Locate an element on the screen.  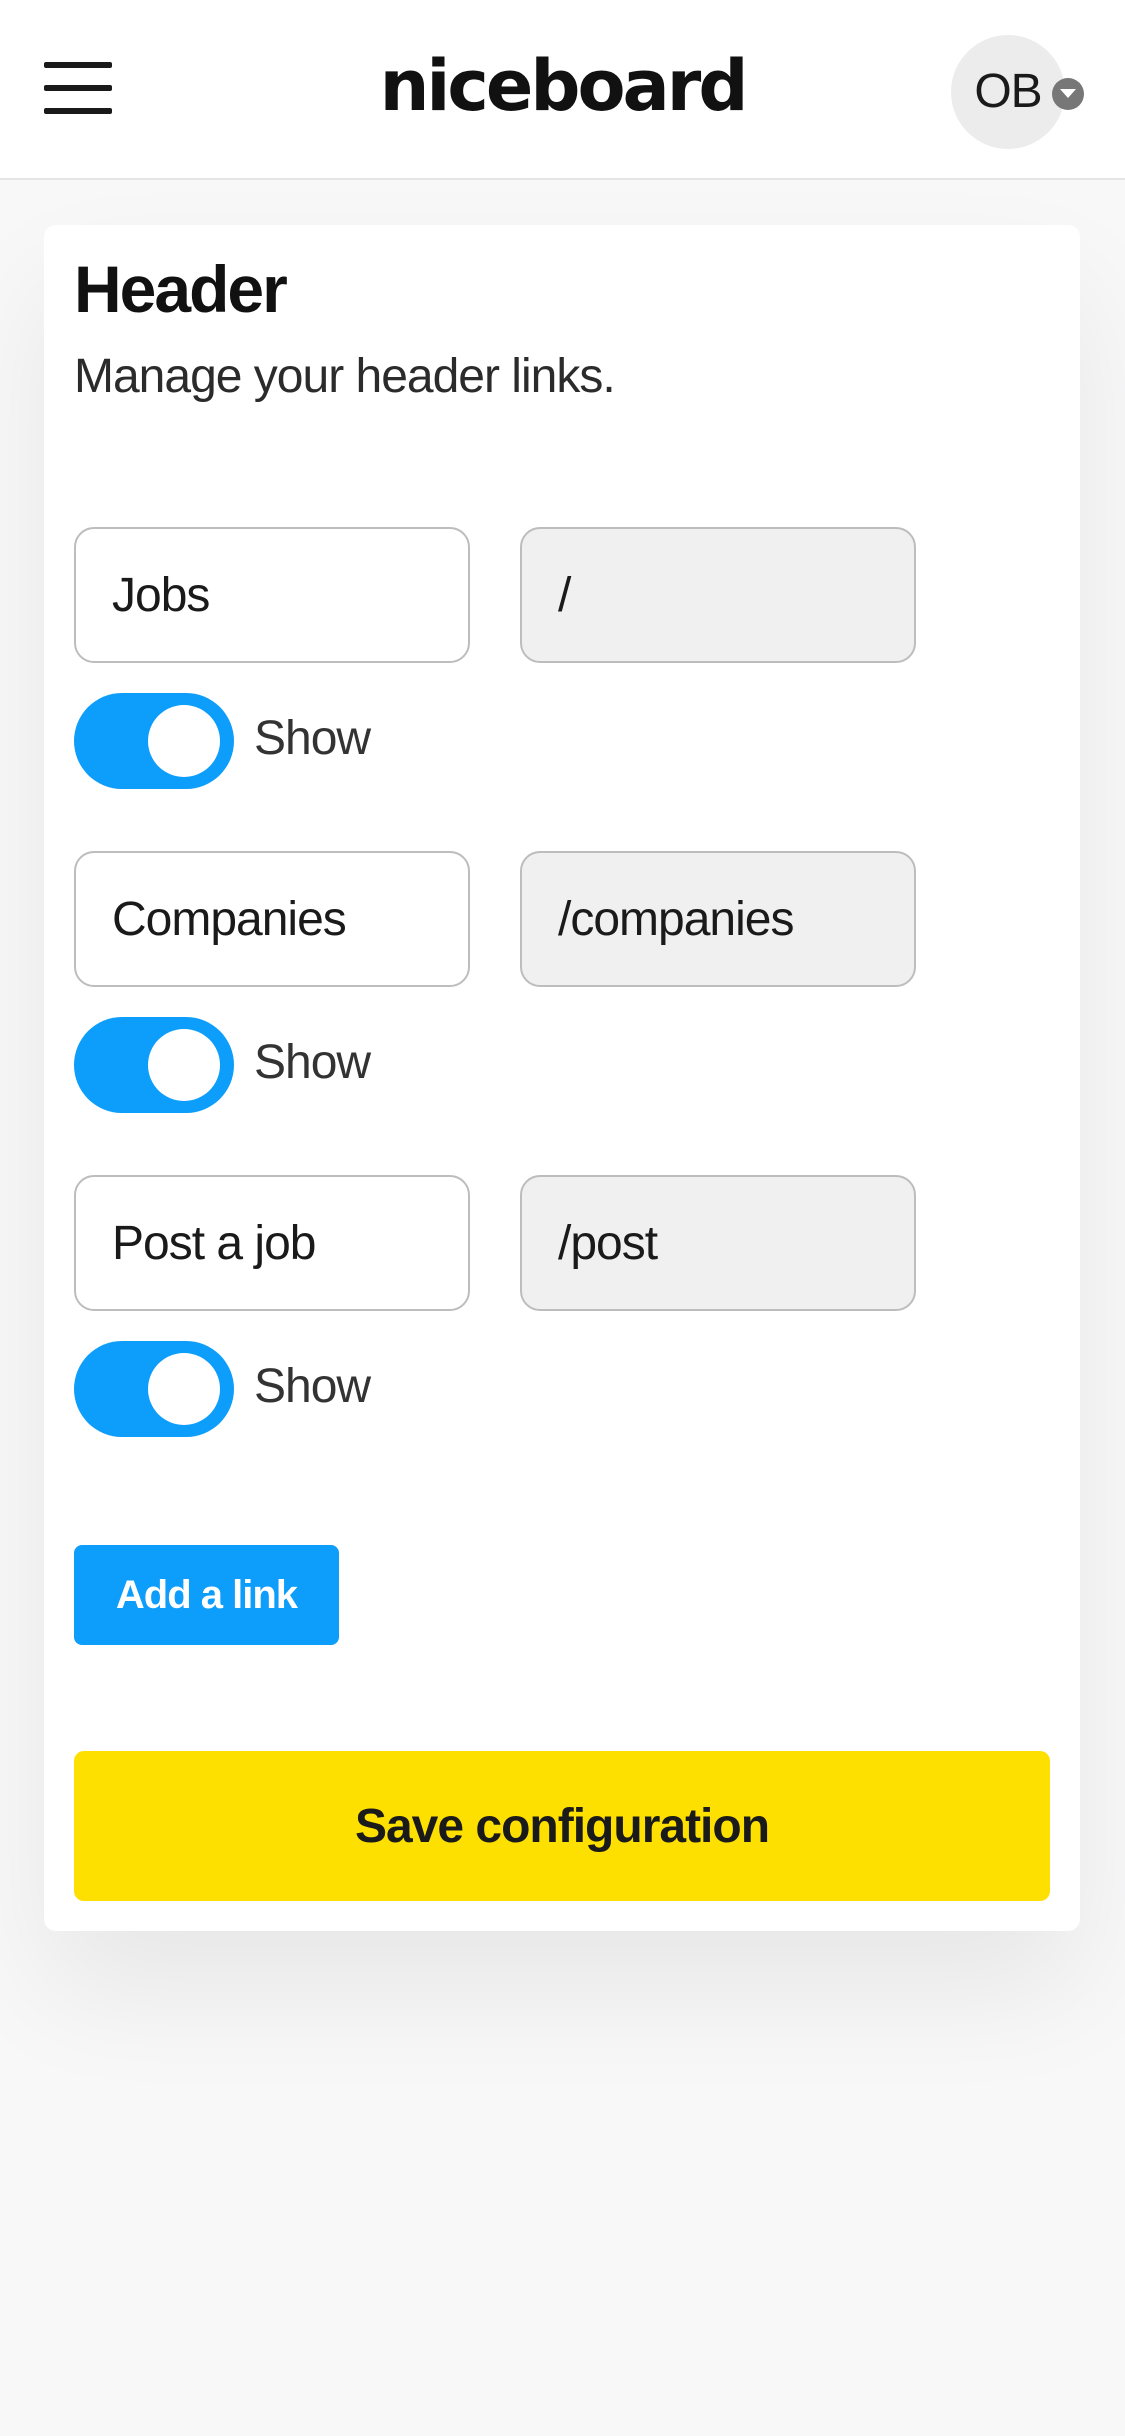
save-configuration-button: Save configuration is located at coordinates (562, 1826).